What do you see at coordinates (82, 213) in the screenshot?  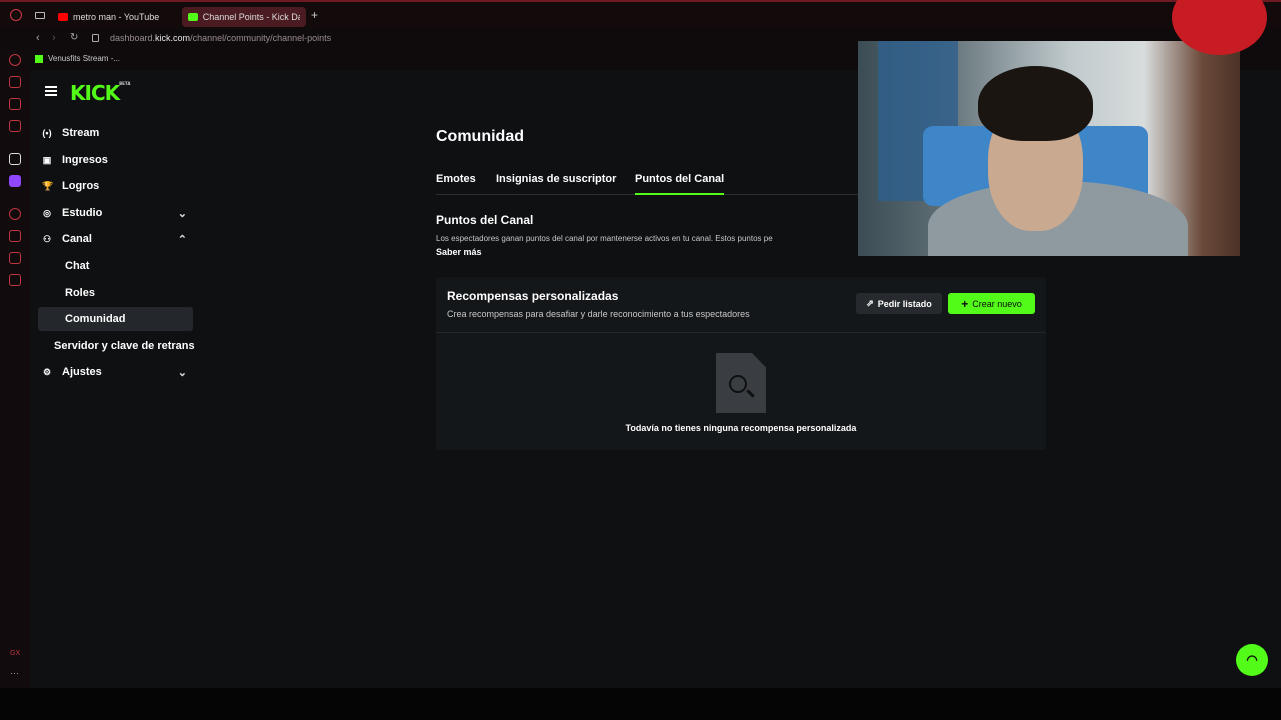 I see `sidebar-item-label: Estudio` at bounding box center [82, 213].